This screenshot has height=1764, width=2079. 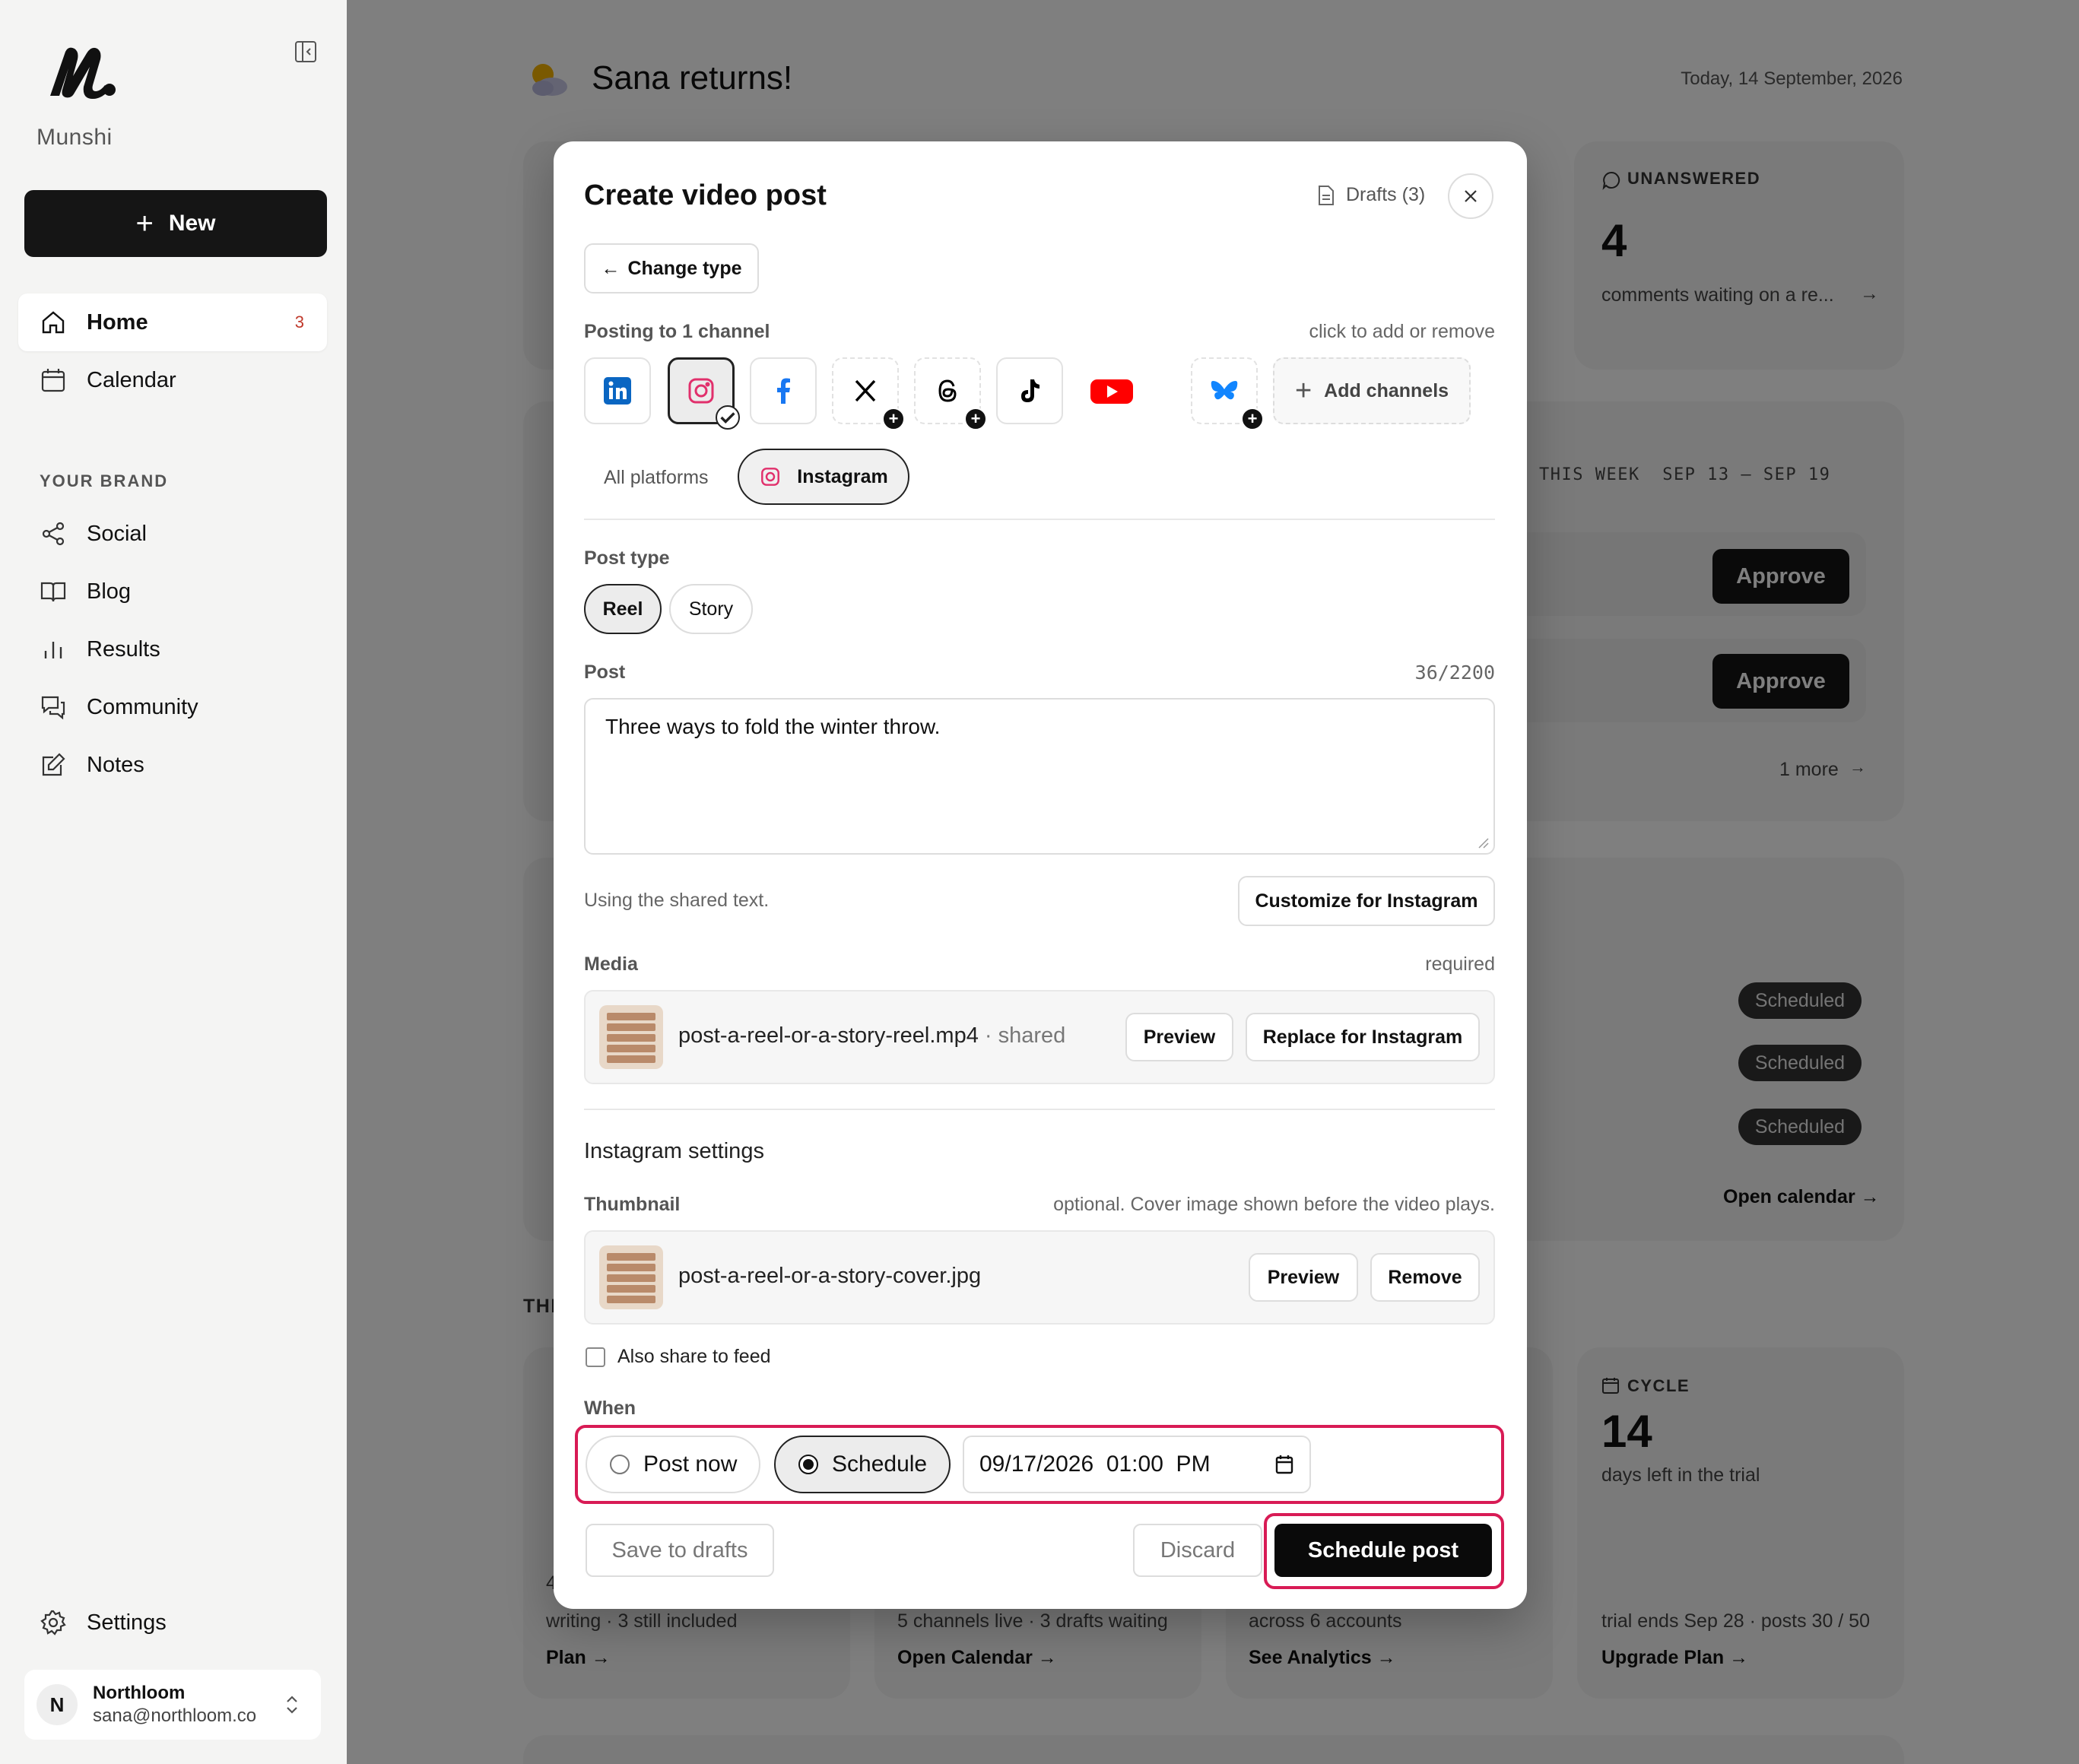 What do you see at coordinates (1386, 195) in the screenshot?
I see `drafts-label: Drafts (3)` at bounding box center [1386, 195].